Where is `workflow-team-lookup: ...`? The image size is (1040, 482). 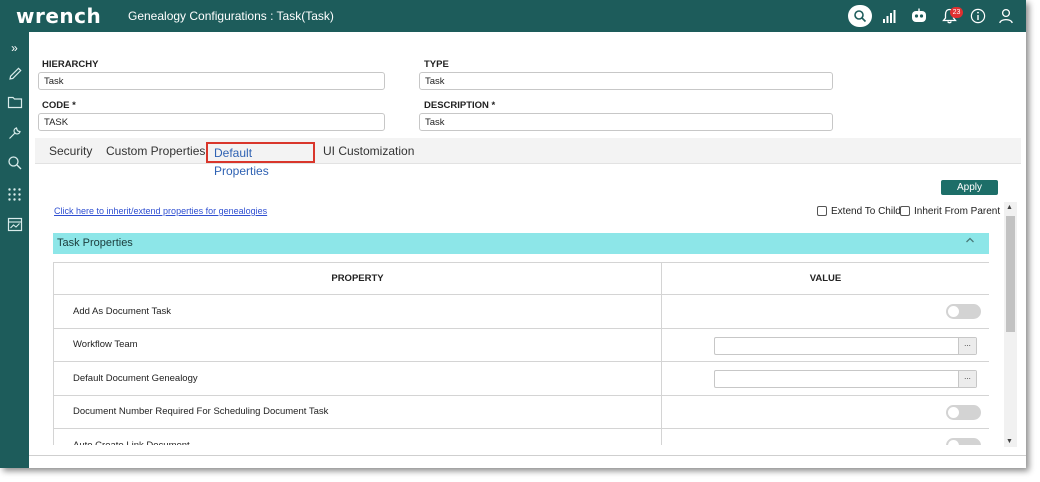
workflow-team-lookup: ... is located at coordinates (845, 345).